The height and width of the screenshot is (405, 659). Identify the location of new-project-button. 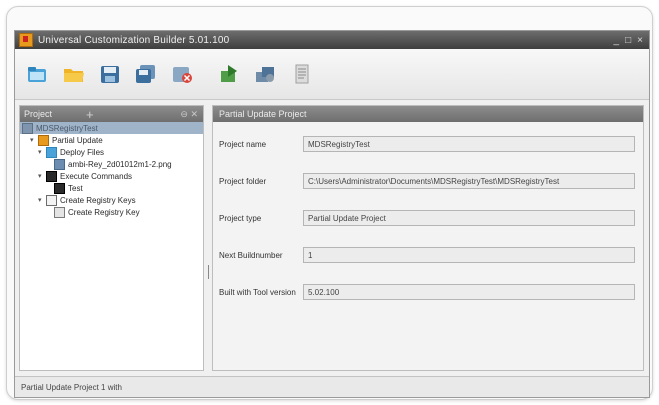
(38, 74).